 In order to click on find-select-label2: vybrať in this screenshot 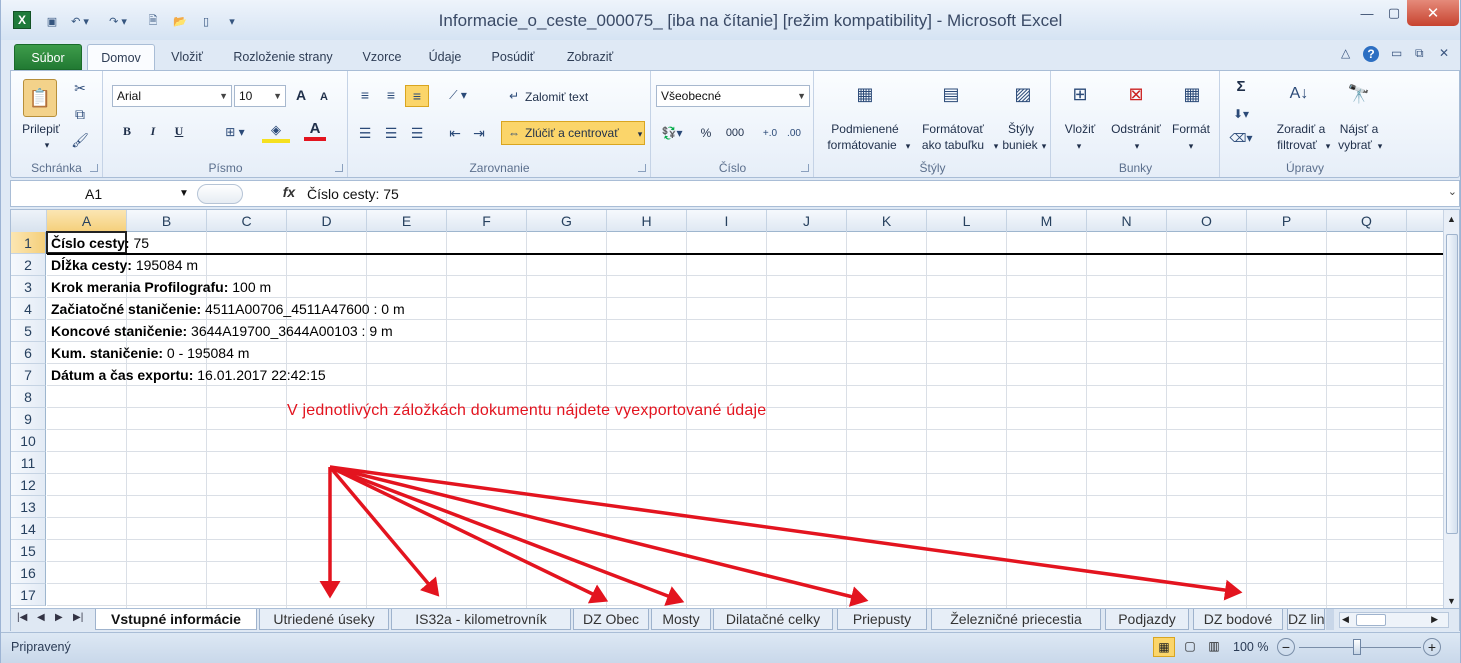, I will do `click(1355, 145)`.